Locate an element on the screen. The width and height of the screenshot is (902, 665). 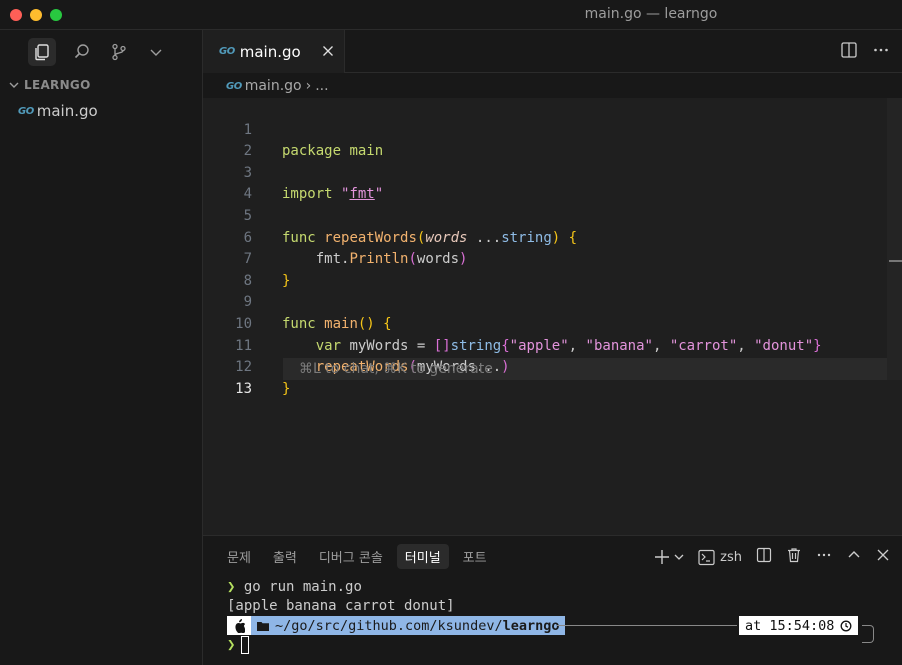
code-line: 2 is located at coordinates (545, 139).